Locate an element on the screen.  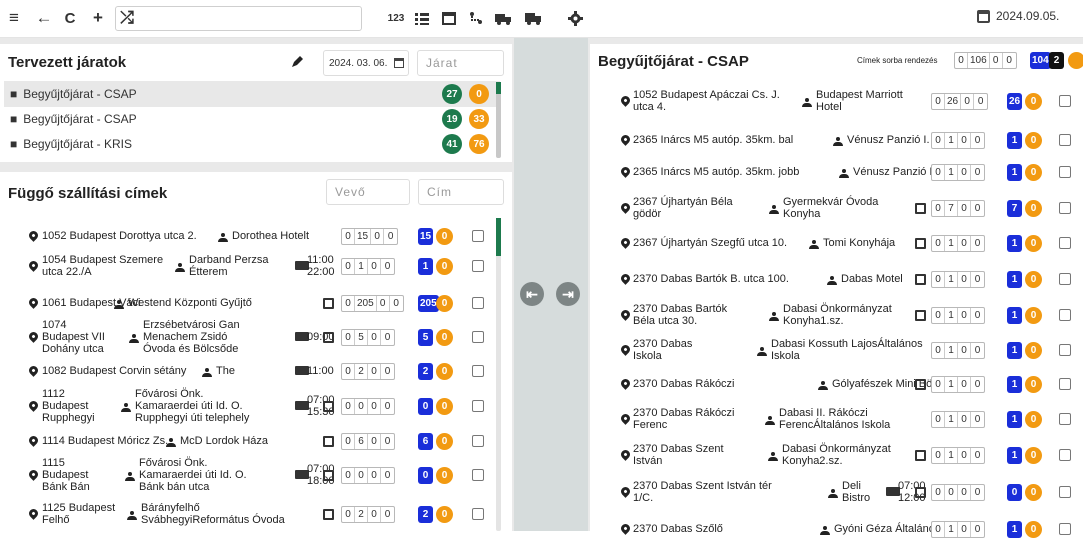
truck-icon is located at coordinates (503, 18).